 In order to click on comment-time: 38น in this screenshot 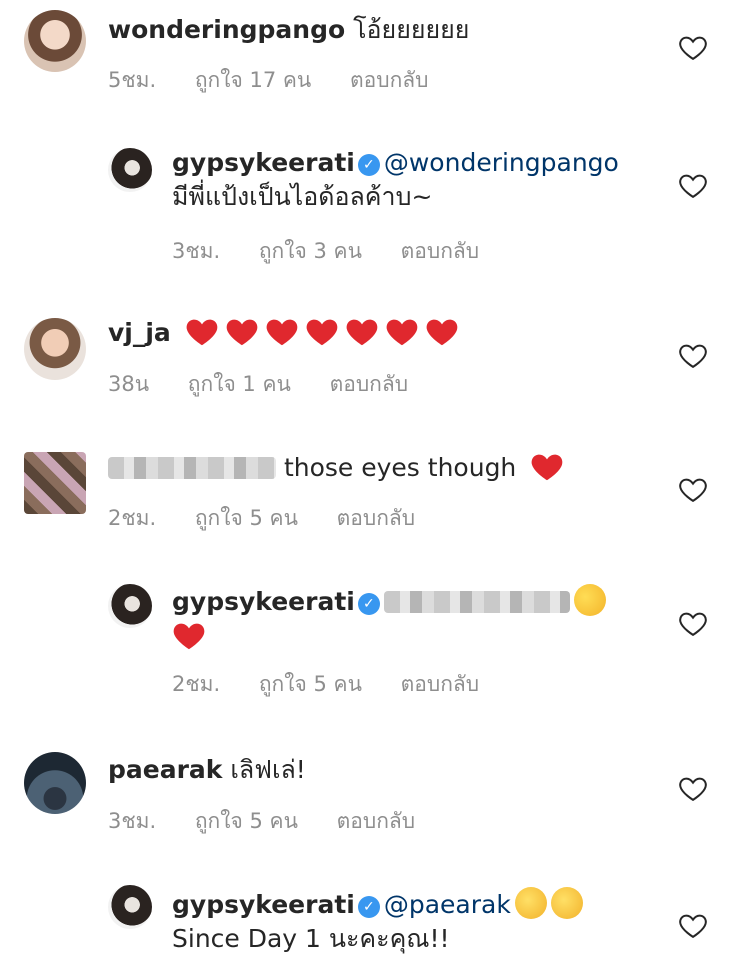, I will do `click(129, 384)`.